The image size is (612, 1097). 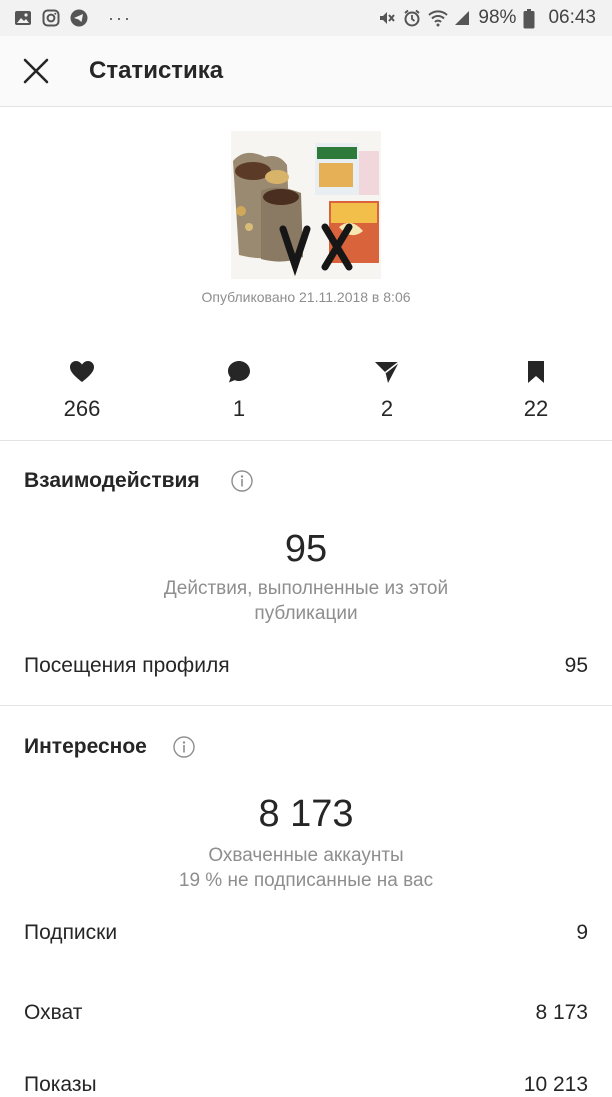 I want to click on likes-count: 266, so click(x=82, y=408).